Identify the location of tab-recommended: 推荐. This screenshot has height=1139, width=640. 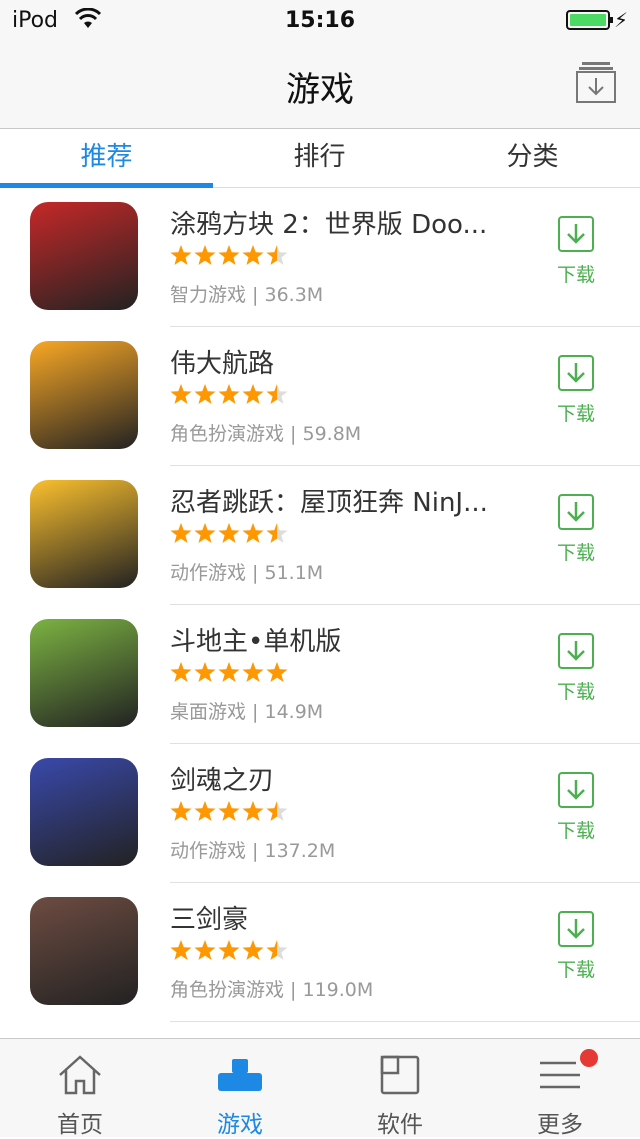
(106, 158).